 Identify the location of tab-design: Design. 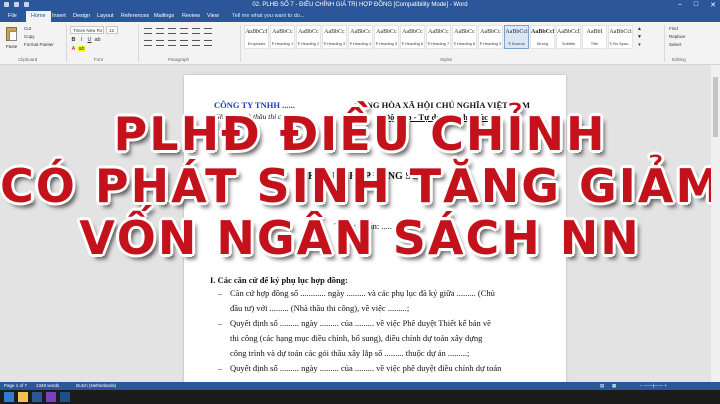
(81, 16).